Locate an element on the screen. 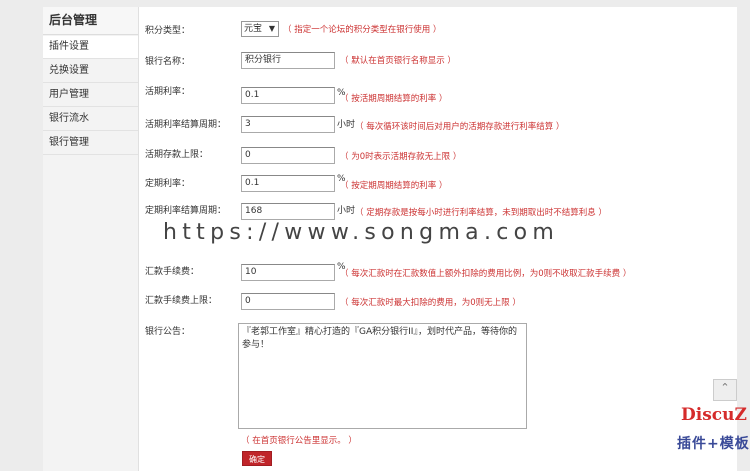 The height and width of the screenshot is (471, 750). sidebar: 后台管理 插件设置 兑换设置 用户管理 银行流水 银行管理 is located at coordinates (91, 239).